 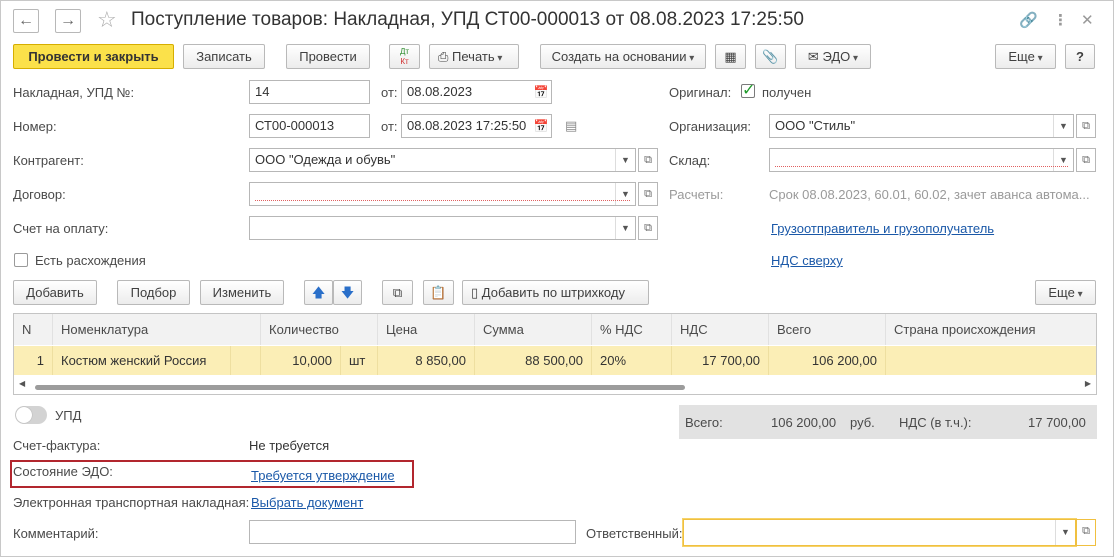 What do you see at coordinates (648, 160) in the screenshot?
I see `open-counterparty-button: ⧉` at bounding box center [648, 160].